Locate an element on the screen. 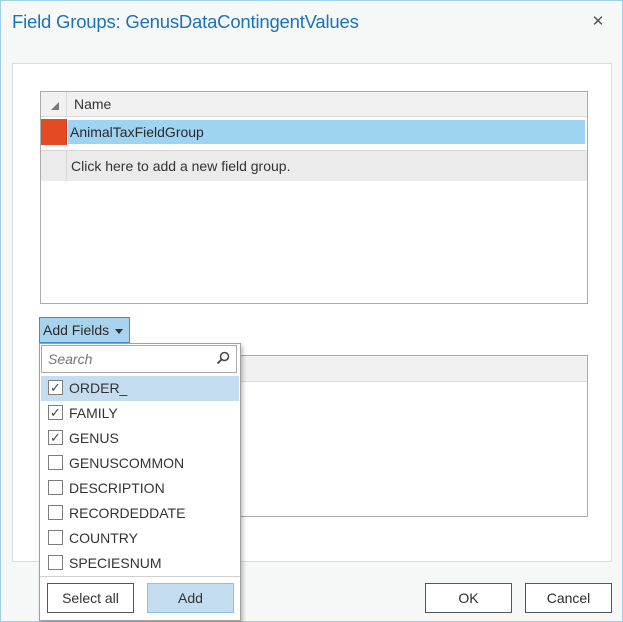  field-label: GENUSCOMMON is located at coordinates (127, 463).